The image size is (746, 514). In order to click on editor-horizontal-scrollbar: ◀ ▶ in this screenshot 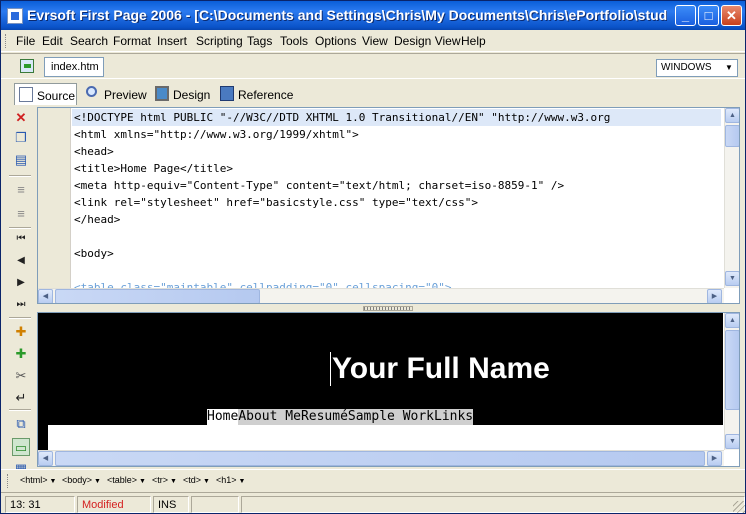, I will do `click(381, 295)`.